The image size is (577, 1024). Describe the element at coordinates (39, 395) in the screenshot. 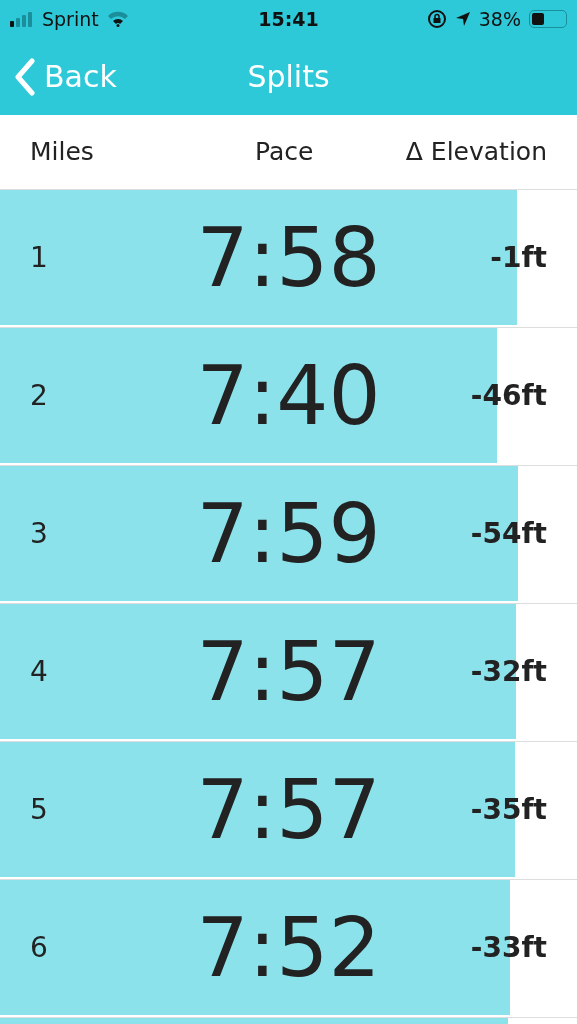

I see `mile-number: 2` at that location.